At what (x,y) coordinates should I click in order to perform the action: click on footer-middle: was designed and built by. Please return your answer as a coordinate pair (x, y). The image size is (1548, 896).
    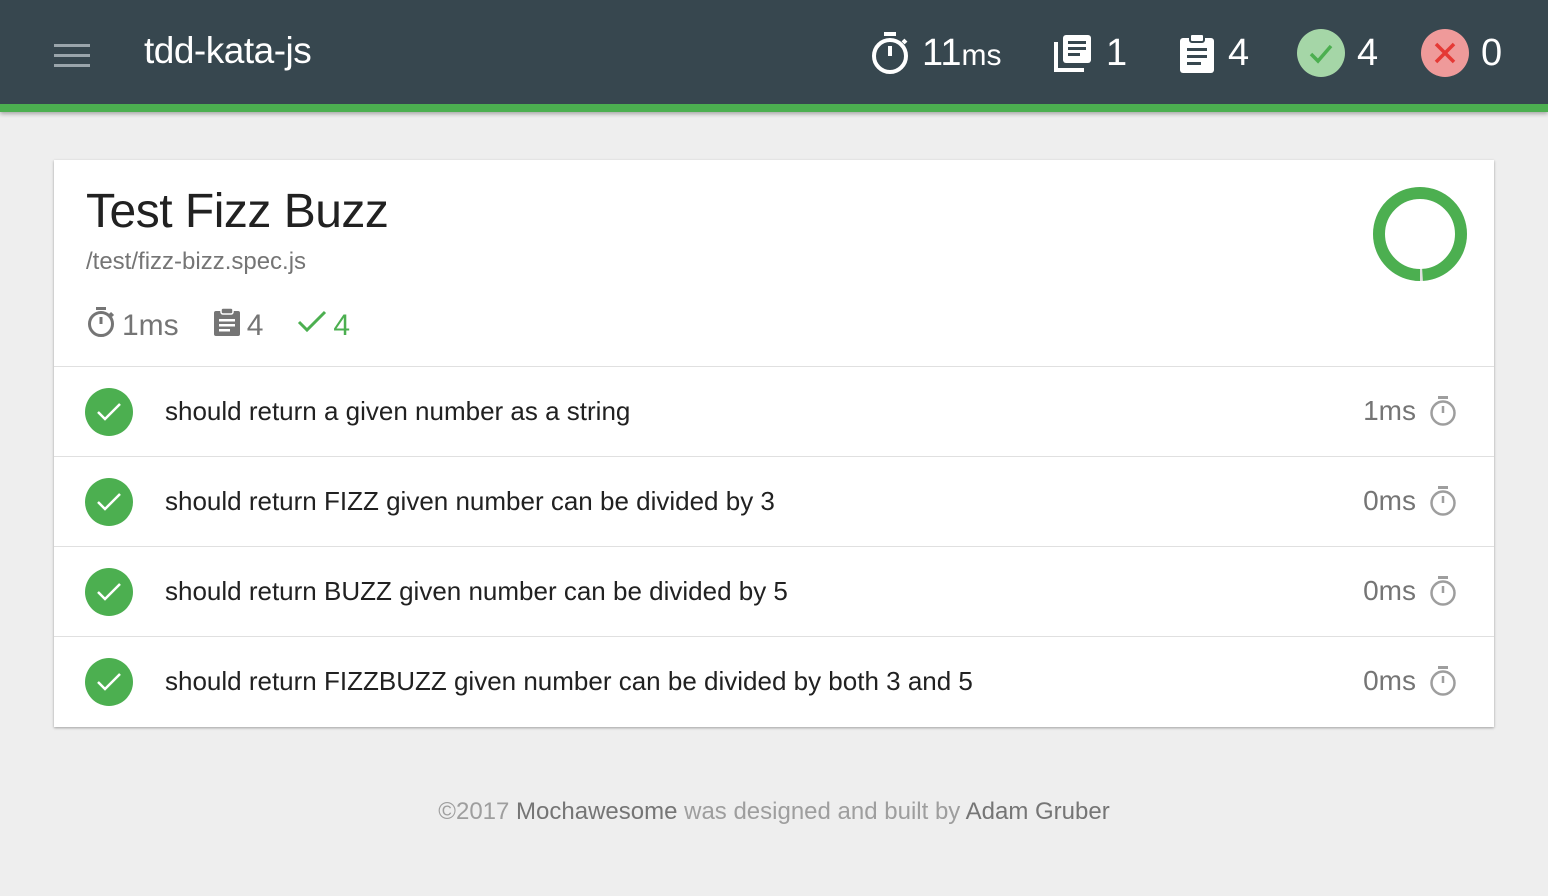
    Looking at the image, I should click on (821, 811).